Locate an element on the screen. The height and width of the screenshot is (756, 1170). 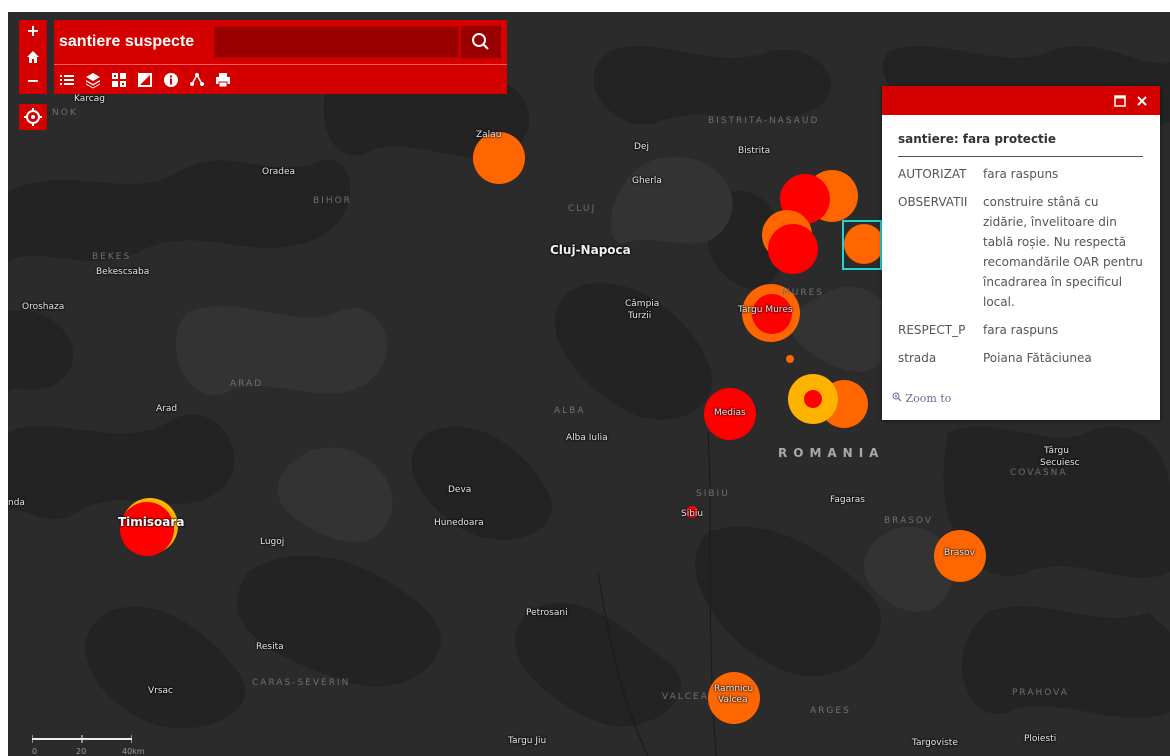
legend-tool-button is located at coordinates (145, 80).